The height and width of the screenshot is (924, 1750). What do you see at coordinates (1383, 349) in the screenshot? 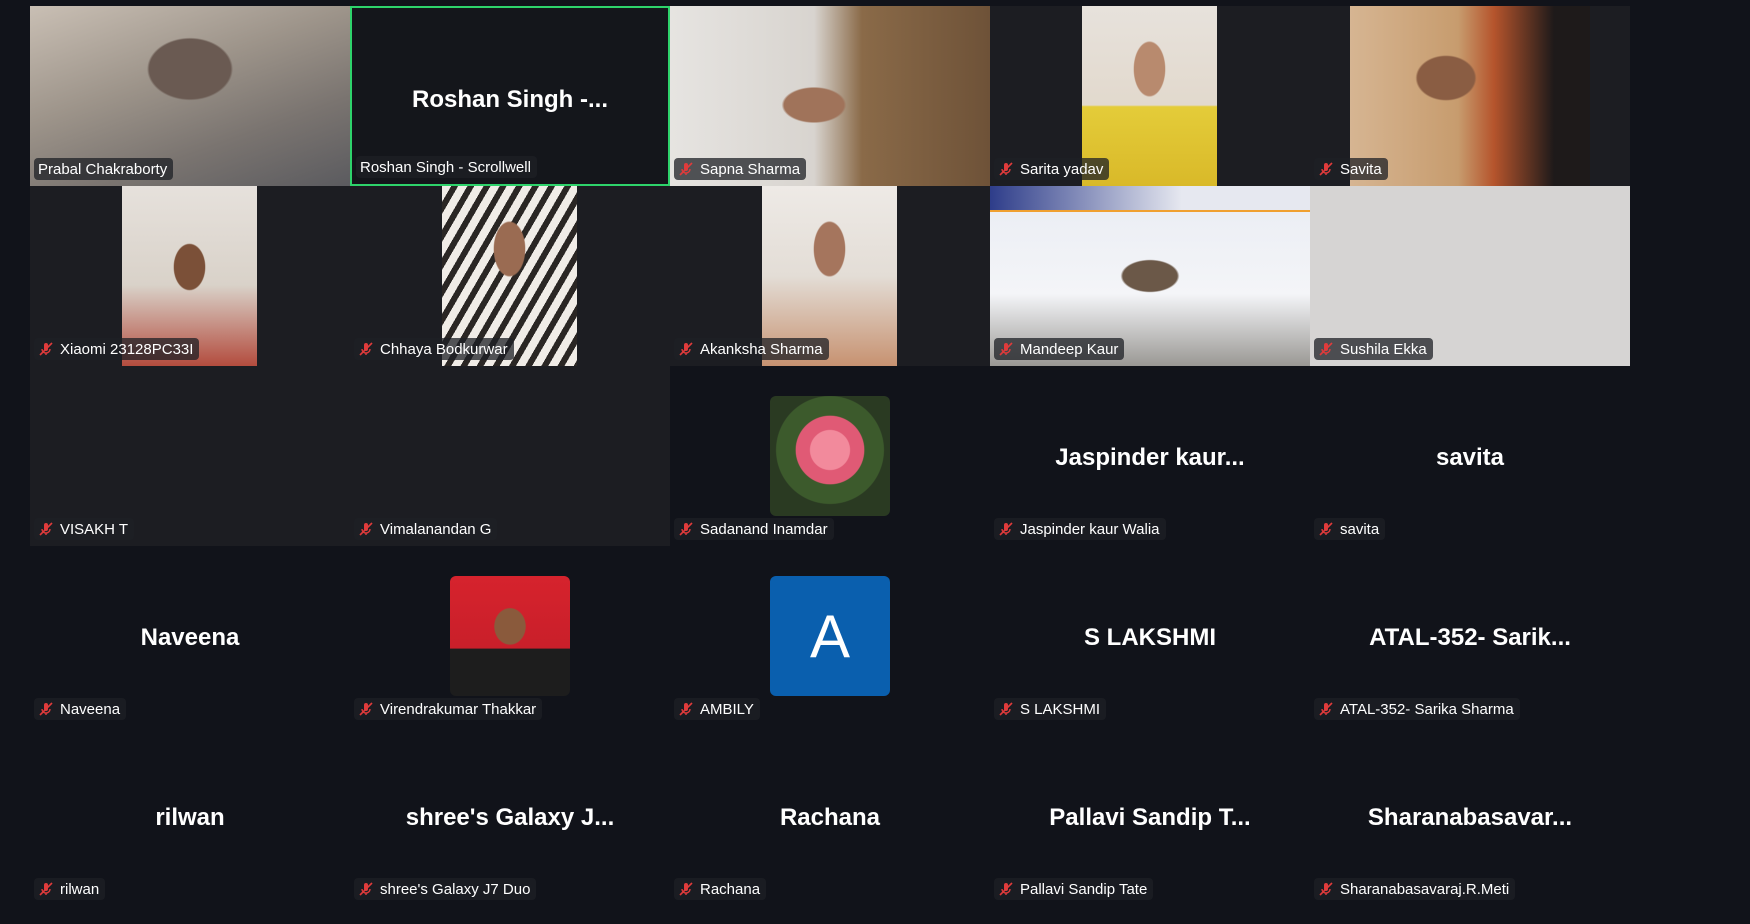
I see `participant-name: Sushila Ekka` at bounding box center [1383, 349].